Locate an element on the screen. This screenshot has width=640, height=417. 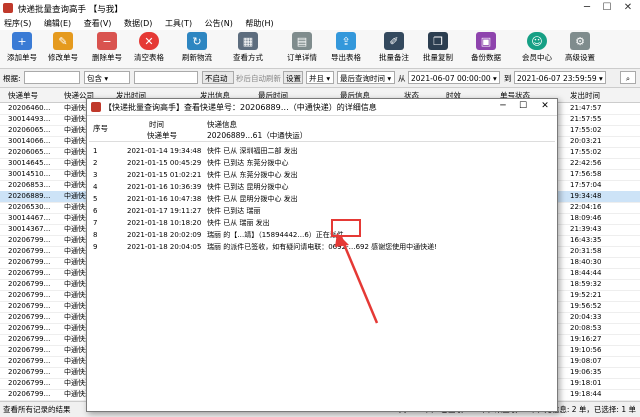
header-send-time-2: 发出时间 is located at coordinates (585, 95).